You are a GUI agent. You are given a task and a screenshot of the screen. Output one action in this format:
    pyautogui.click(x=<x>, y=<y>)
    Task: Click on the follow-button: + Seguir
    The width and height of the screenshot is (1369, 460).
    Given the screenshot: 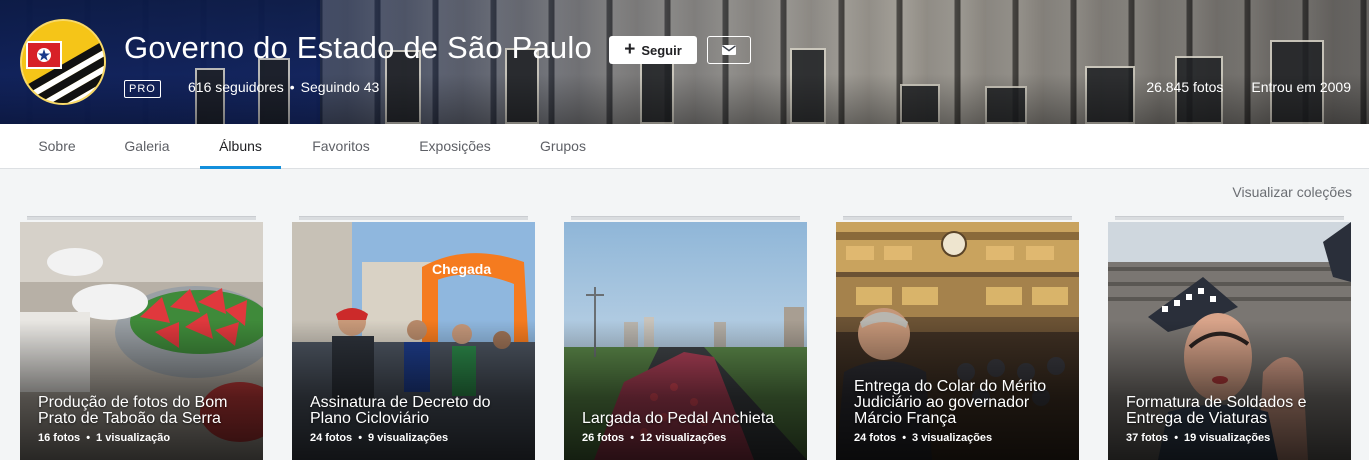 What is the action you would take?
    pyautogui.click(x=653, y=50)
    